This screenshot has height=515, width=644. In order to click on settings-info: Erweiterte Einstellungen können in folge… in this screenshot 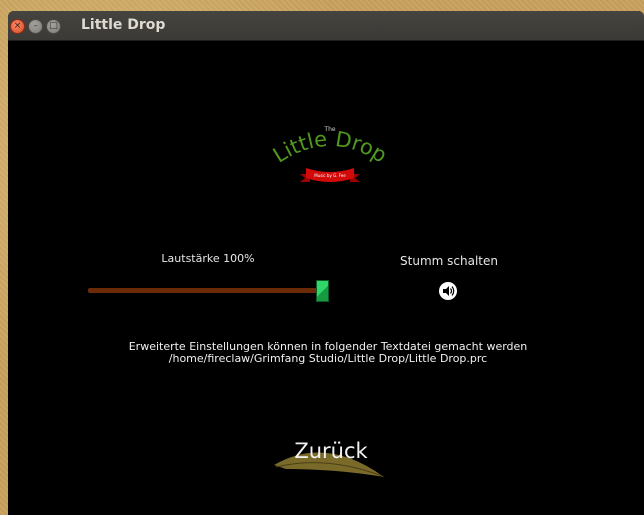, I will do `click(328, 353)`.